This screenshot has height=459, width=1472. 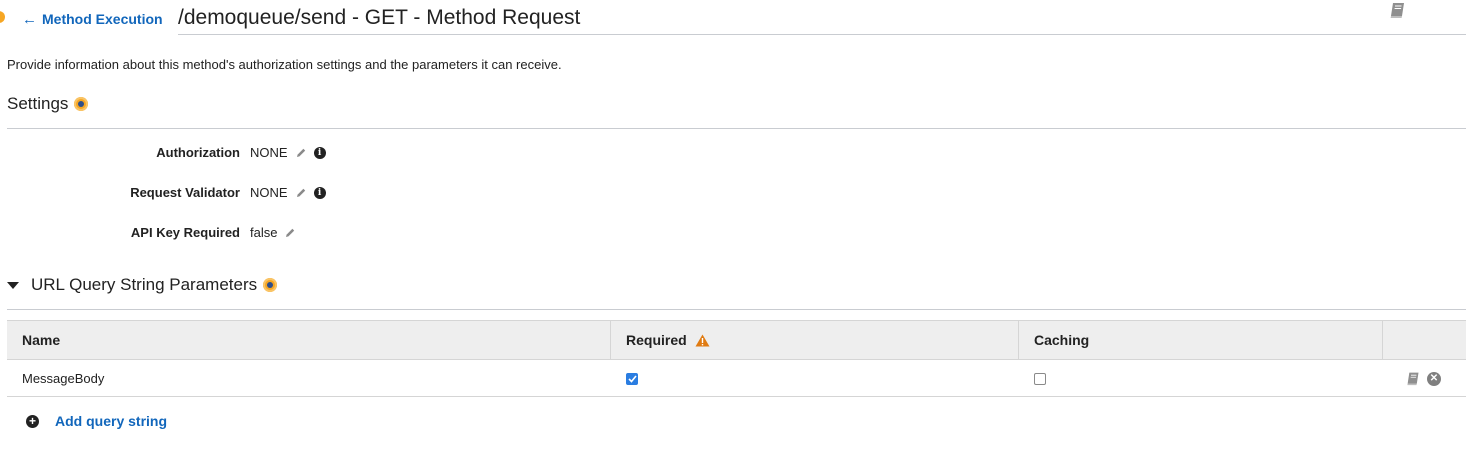 I want to click on authorization-value: NONE, so click(x=269, y=152).